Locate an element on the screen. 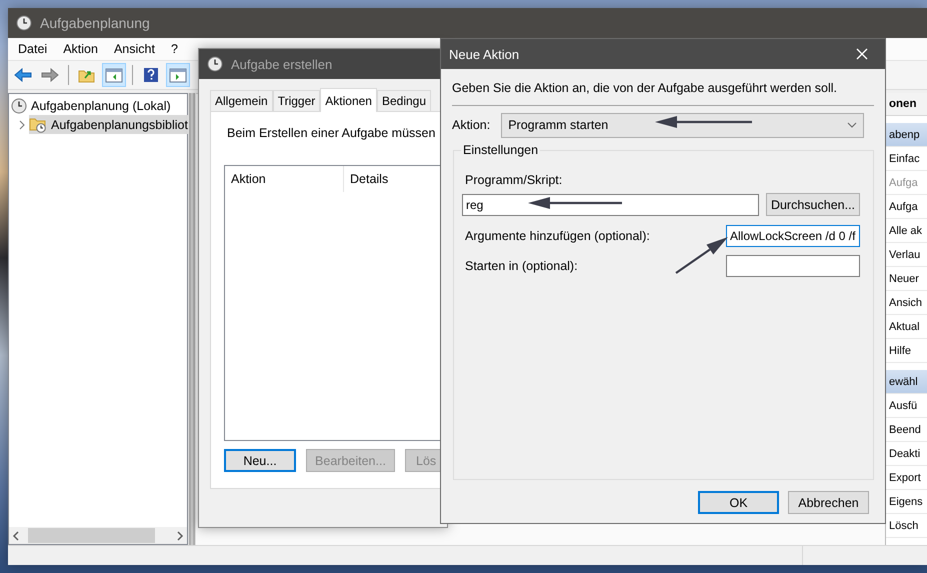  instruction-text: Beim Erstellen einer Aufgabe müssen is located at coordinates (331, 133).